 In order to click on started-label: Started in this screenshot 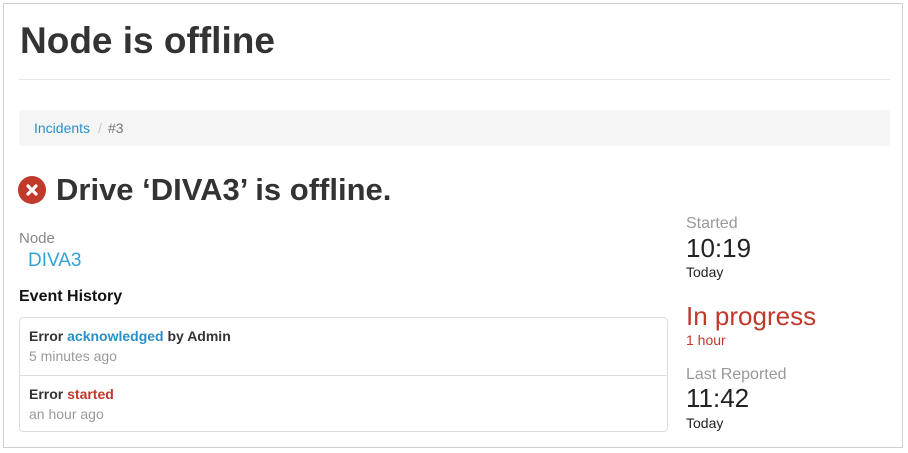, I will do `click(712, 223)`.